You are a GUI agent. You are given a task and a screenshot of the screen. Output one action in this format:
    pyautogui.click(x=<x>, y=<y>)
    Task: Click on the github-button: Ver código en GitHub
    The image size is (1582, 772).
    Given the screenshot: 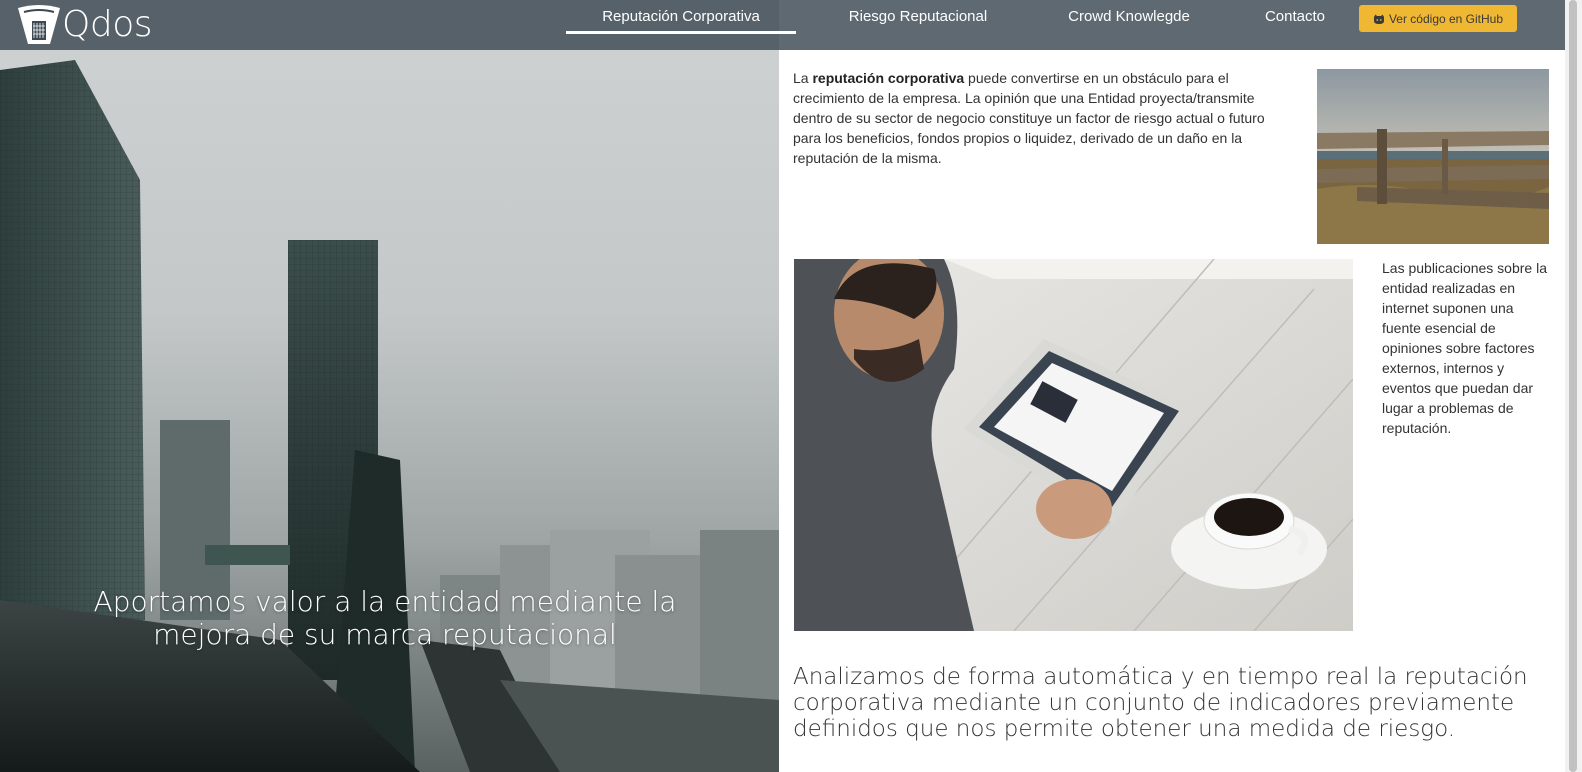 What is the action you would take?
    pyautogui.click(x=1438, y=18)
    